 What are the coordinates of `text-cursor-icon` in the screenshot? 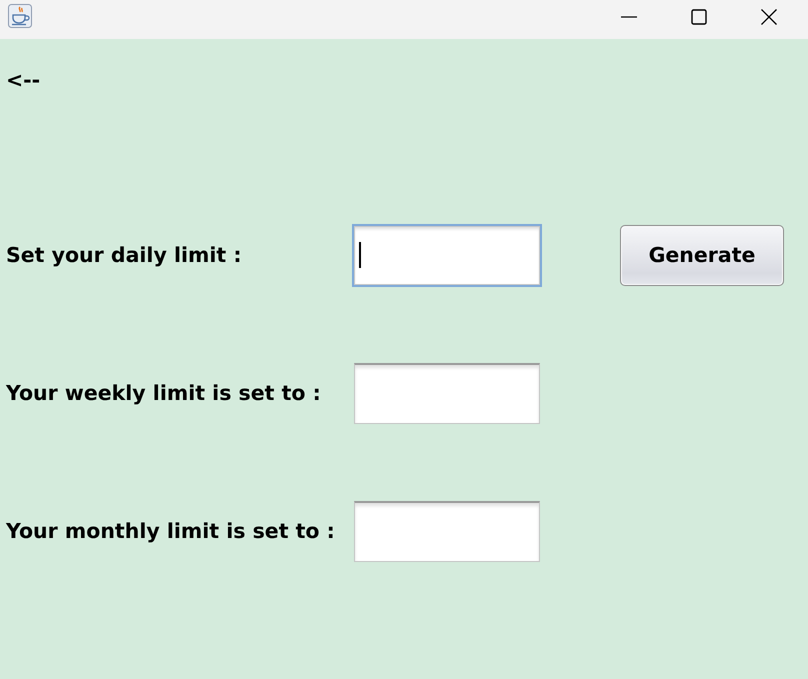 It's located at (360, 255).